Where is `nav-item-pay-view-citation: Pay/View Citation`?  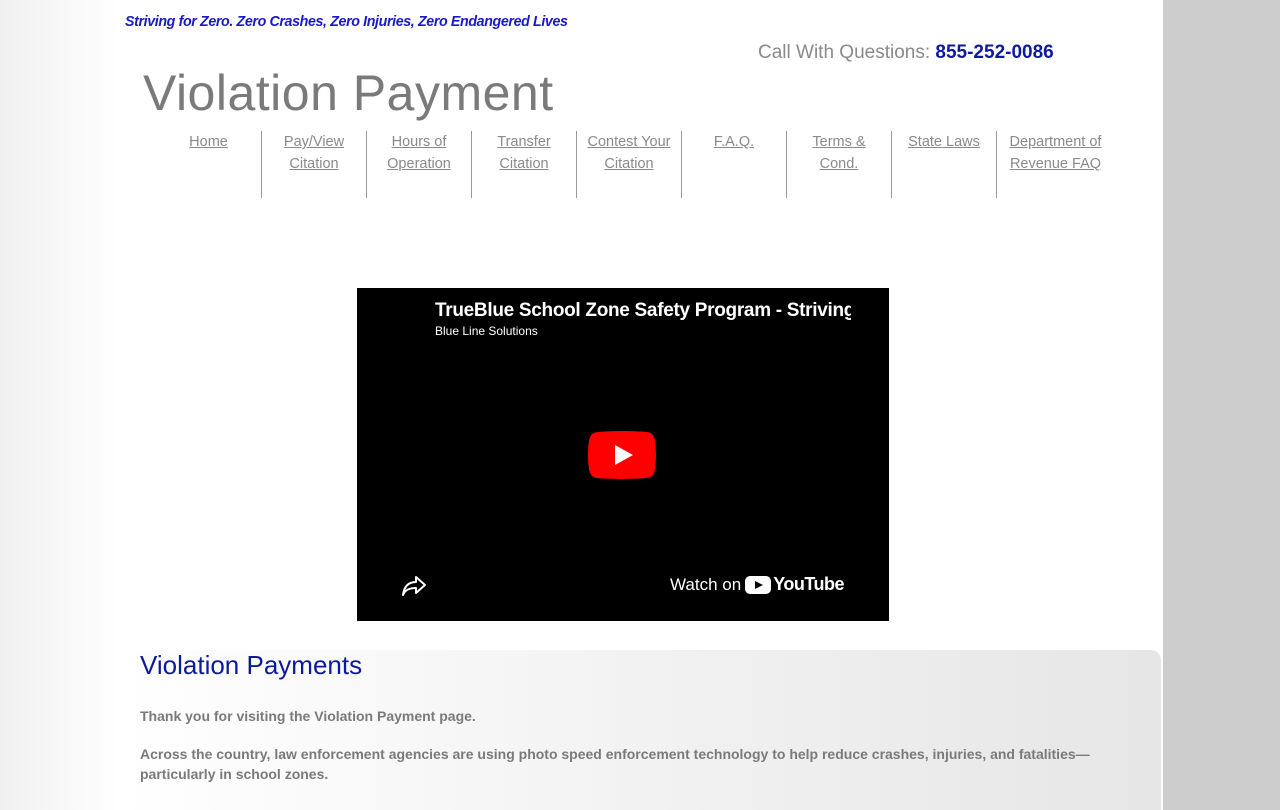 nav-item-pay-view-citation: Pay/View Citation is located at coordinates (313, 164).